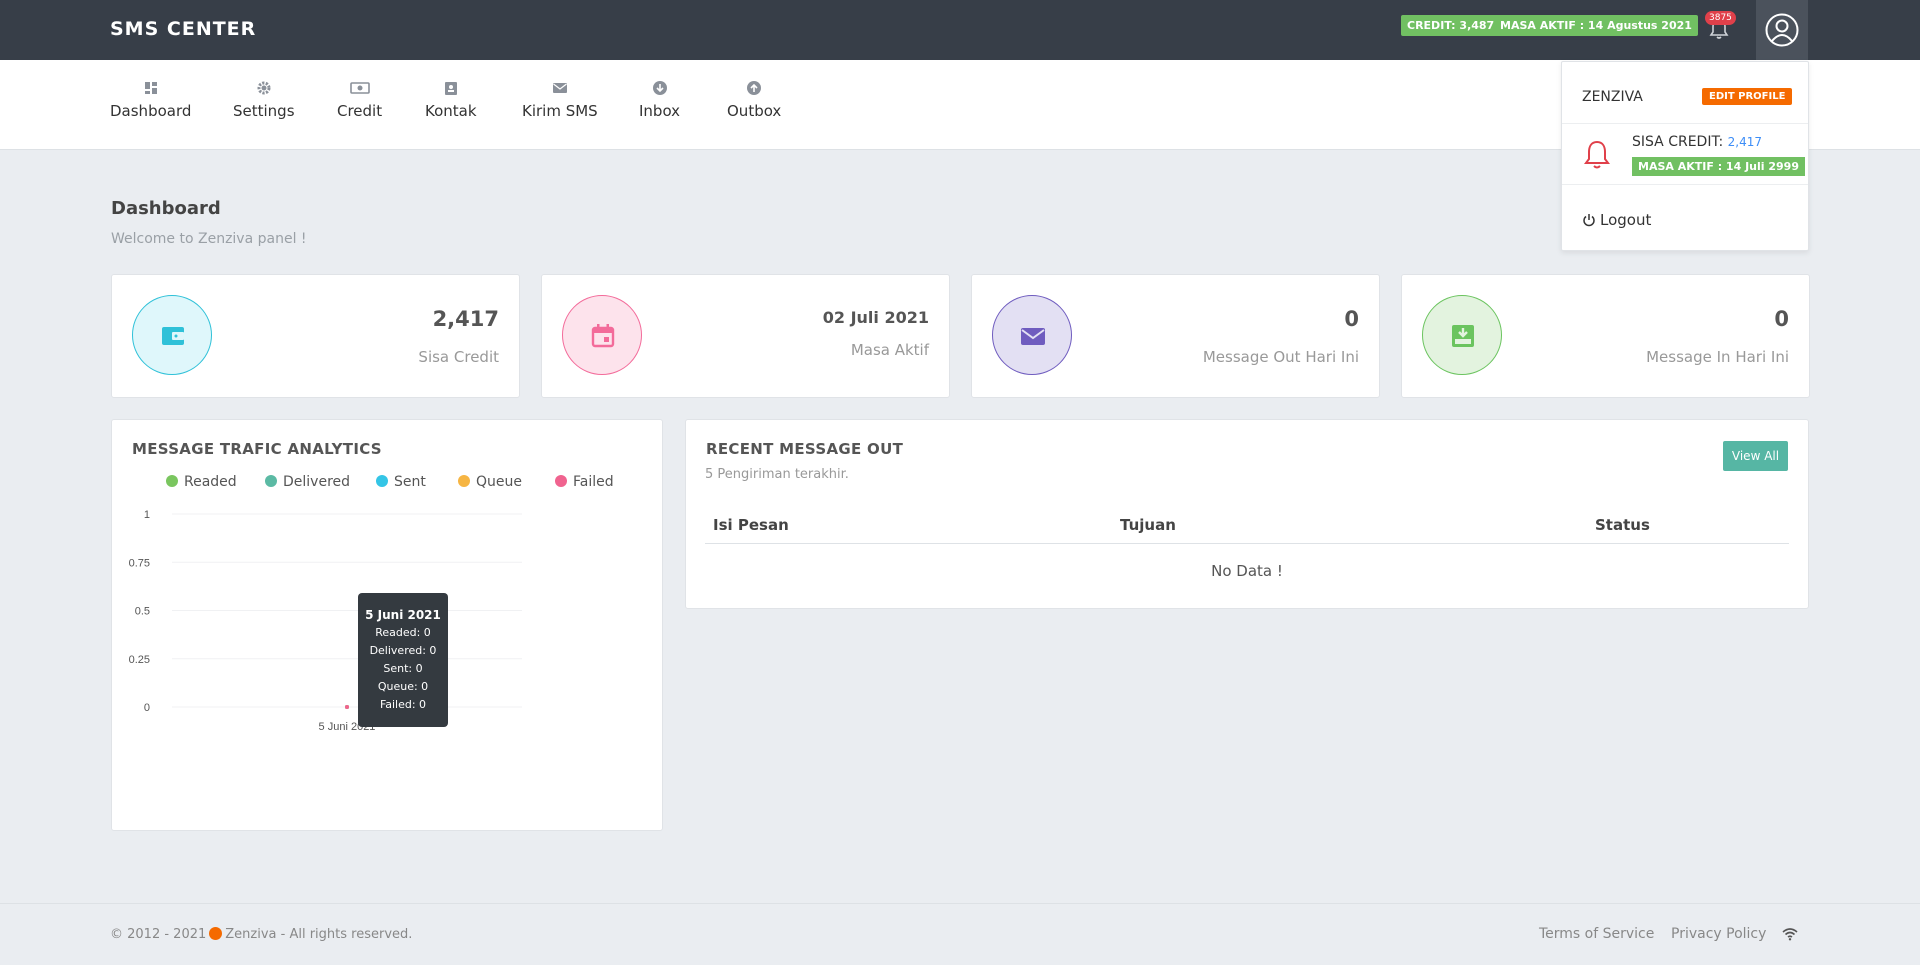  I want to click on legend-item-readed: Readed, so click(201, 482).